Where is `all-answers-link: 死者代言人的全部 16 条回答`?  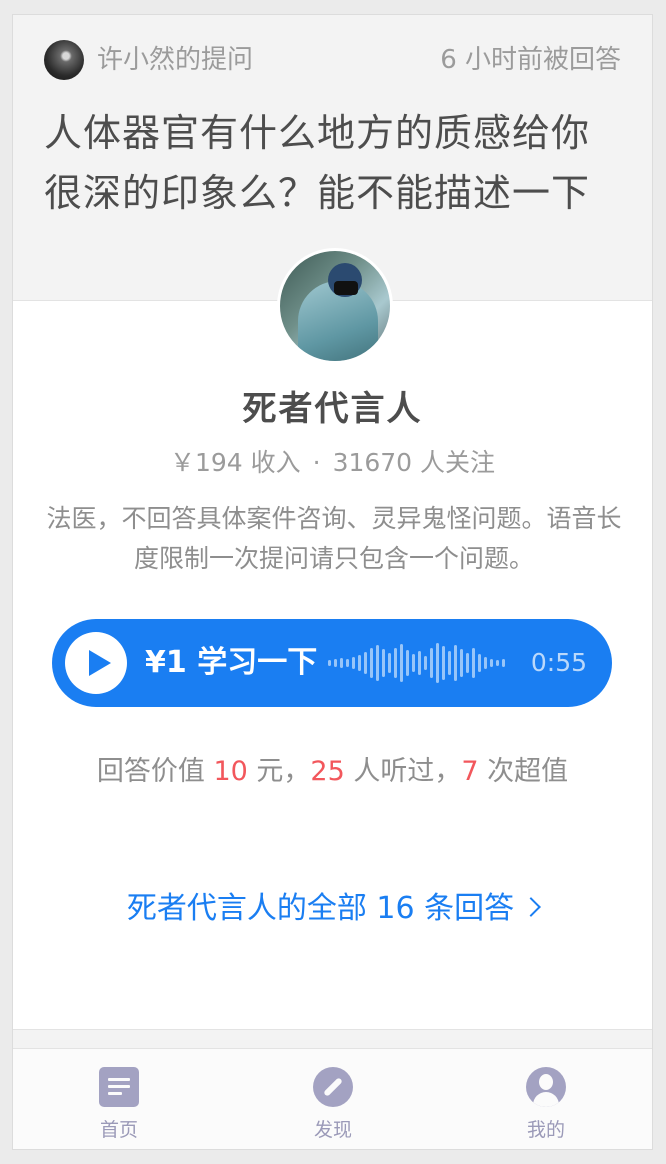 all-answers-link: 死者代言人的全部 16 条回答 is located at coordinates (332, 905).